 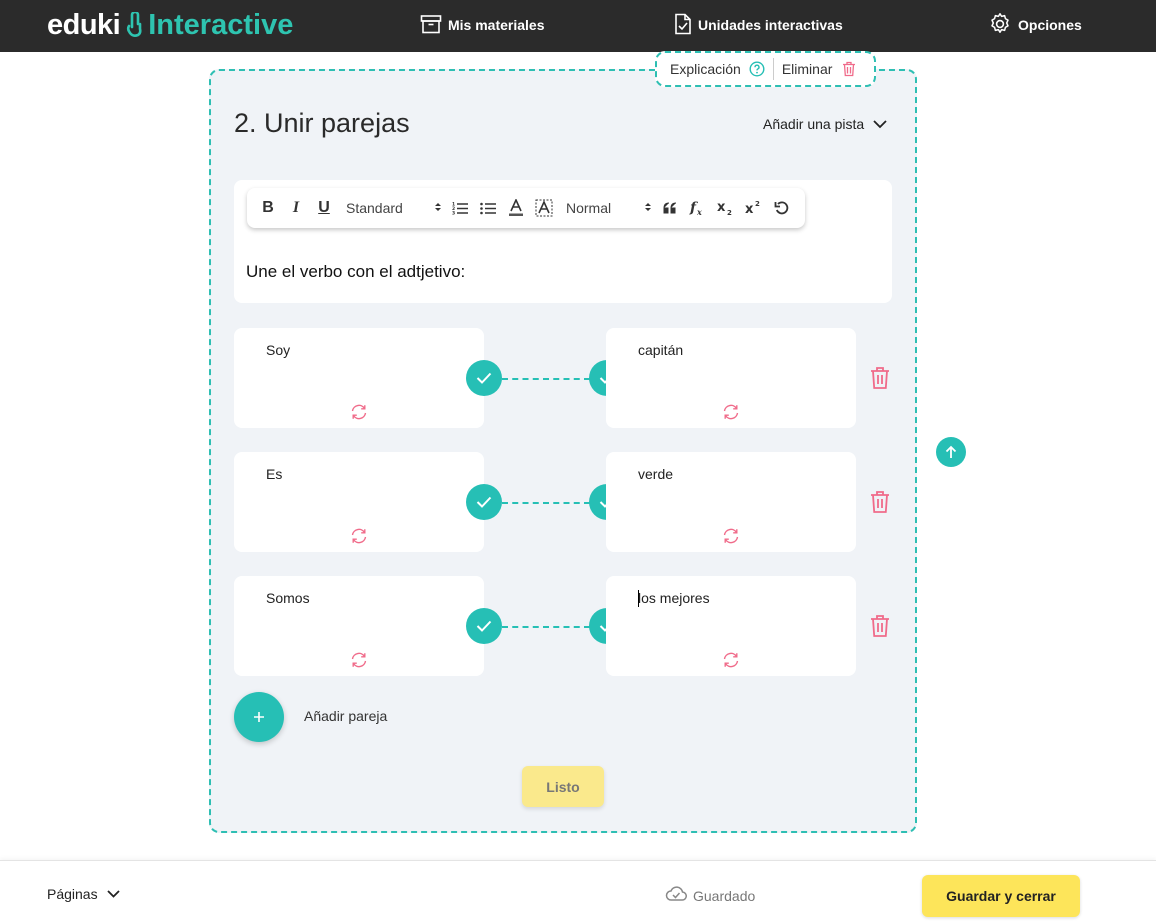 What do you see at coordinates (453, 213) in the screenshot?
I see `svg-text: 3` at bounding box center [453, 213].